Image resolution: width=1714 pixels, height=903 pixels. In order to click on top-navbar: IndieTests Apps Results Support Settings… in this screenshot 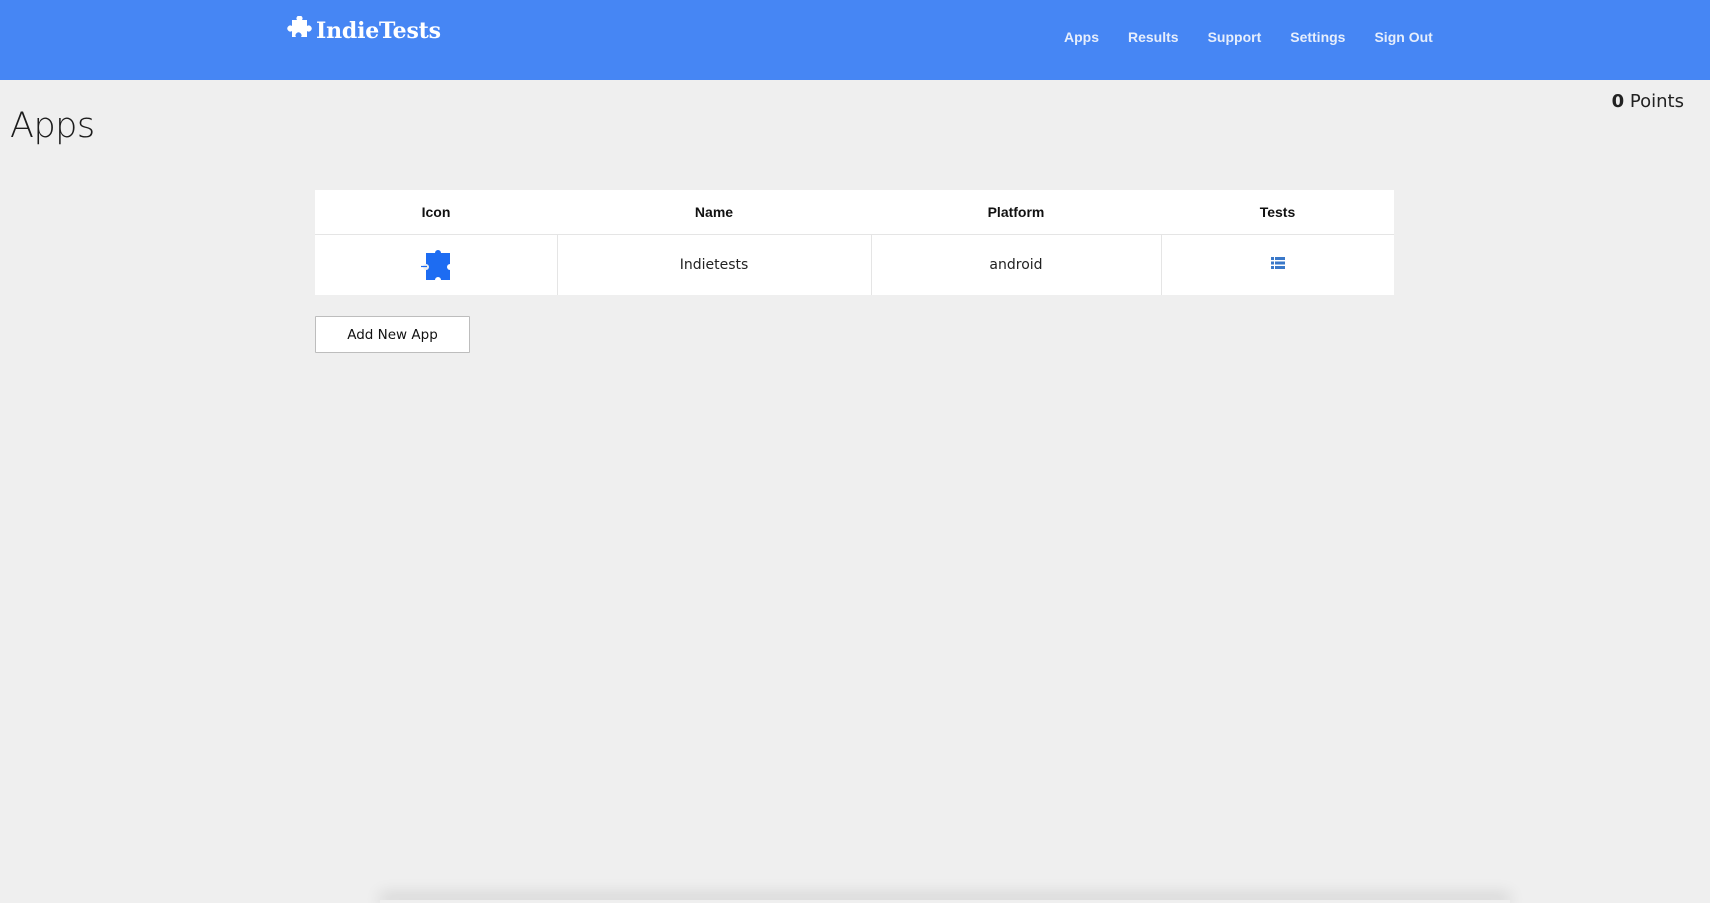, I will do `click(855, 40)`.